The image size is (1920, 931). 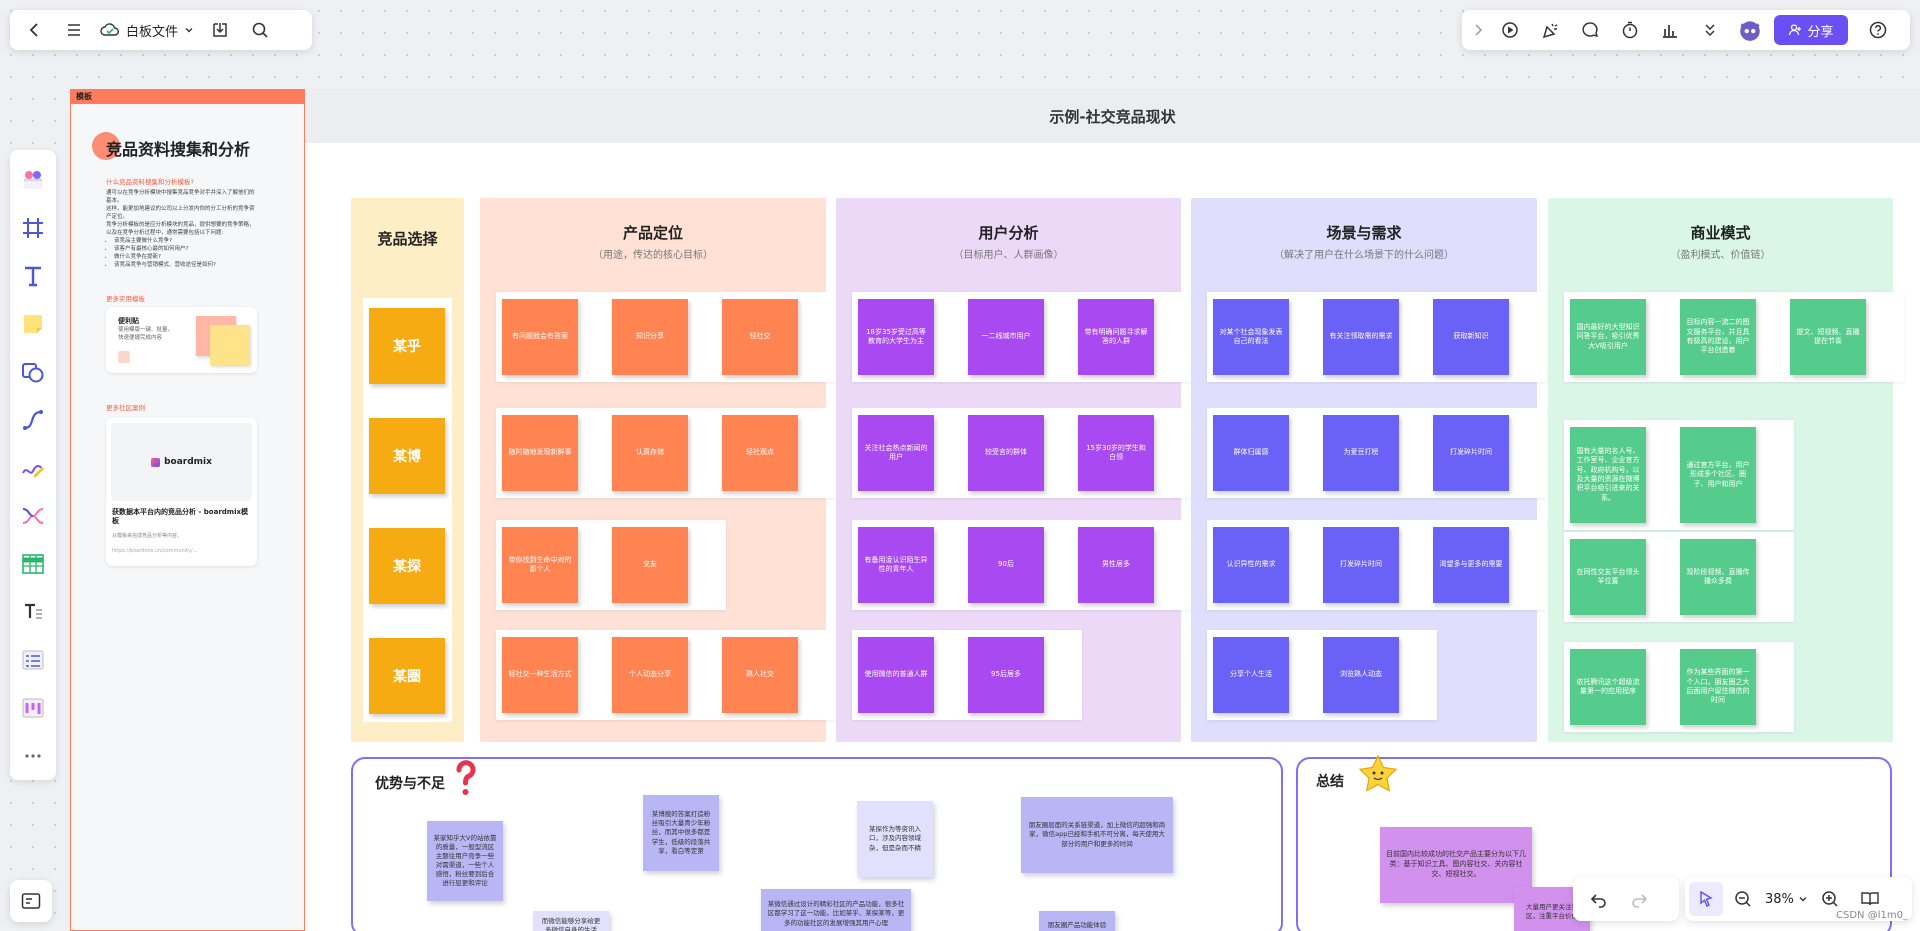 I want to click on sticky-note: 通过官方平台，用户形成多个社区、圈子、用户和用户, so click(x=1718, y=475).